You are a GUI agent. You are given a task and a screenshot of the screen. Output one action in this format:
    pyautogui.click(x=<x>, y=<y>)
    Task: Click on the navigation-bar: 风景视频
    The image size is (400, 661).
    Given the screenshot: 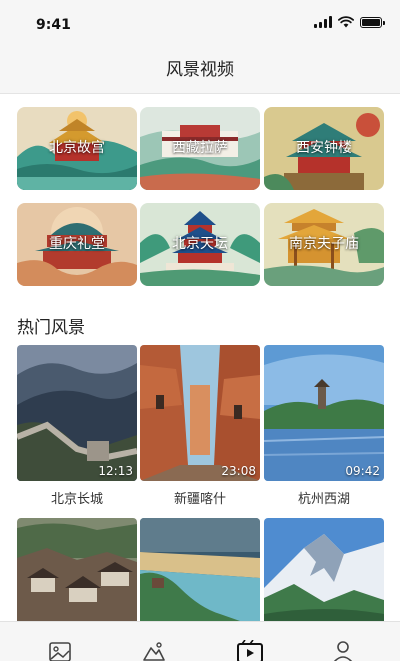 What is the action you would take?
    pyautogui.click(x=200, y=69)
    